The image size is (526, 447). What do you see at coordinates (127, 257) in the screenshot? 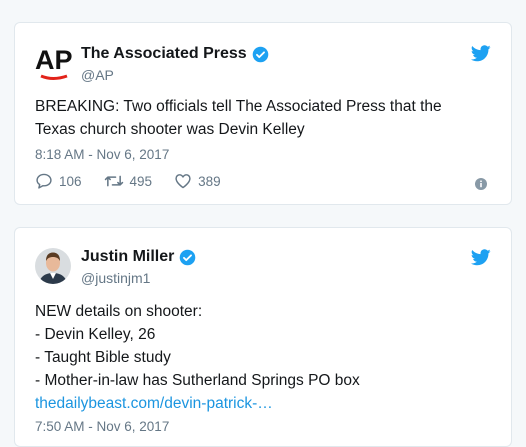
I see `author-name: Justin Miller` at bounding box center [127, 257].